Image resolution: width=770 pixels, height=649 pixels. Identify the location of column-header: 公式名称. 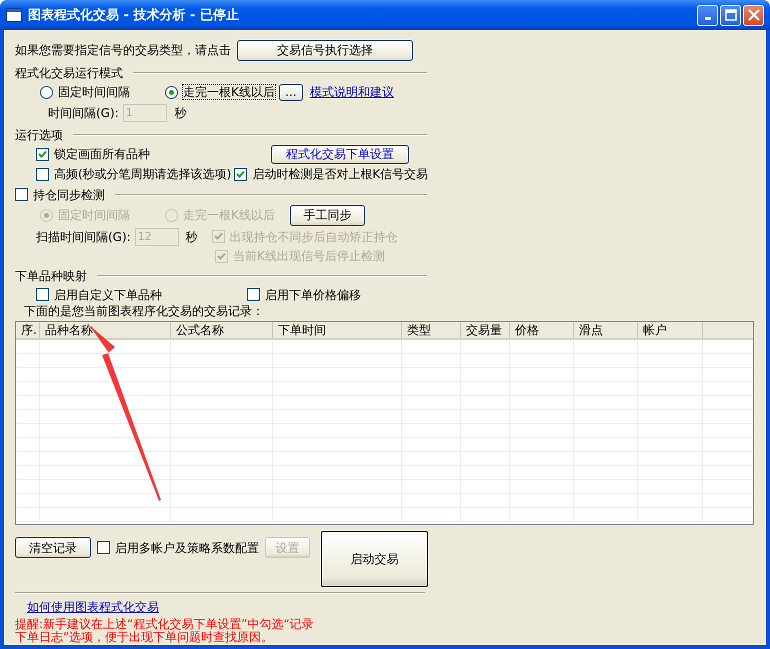
(222, 330).